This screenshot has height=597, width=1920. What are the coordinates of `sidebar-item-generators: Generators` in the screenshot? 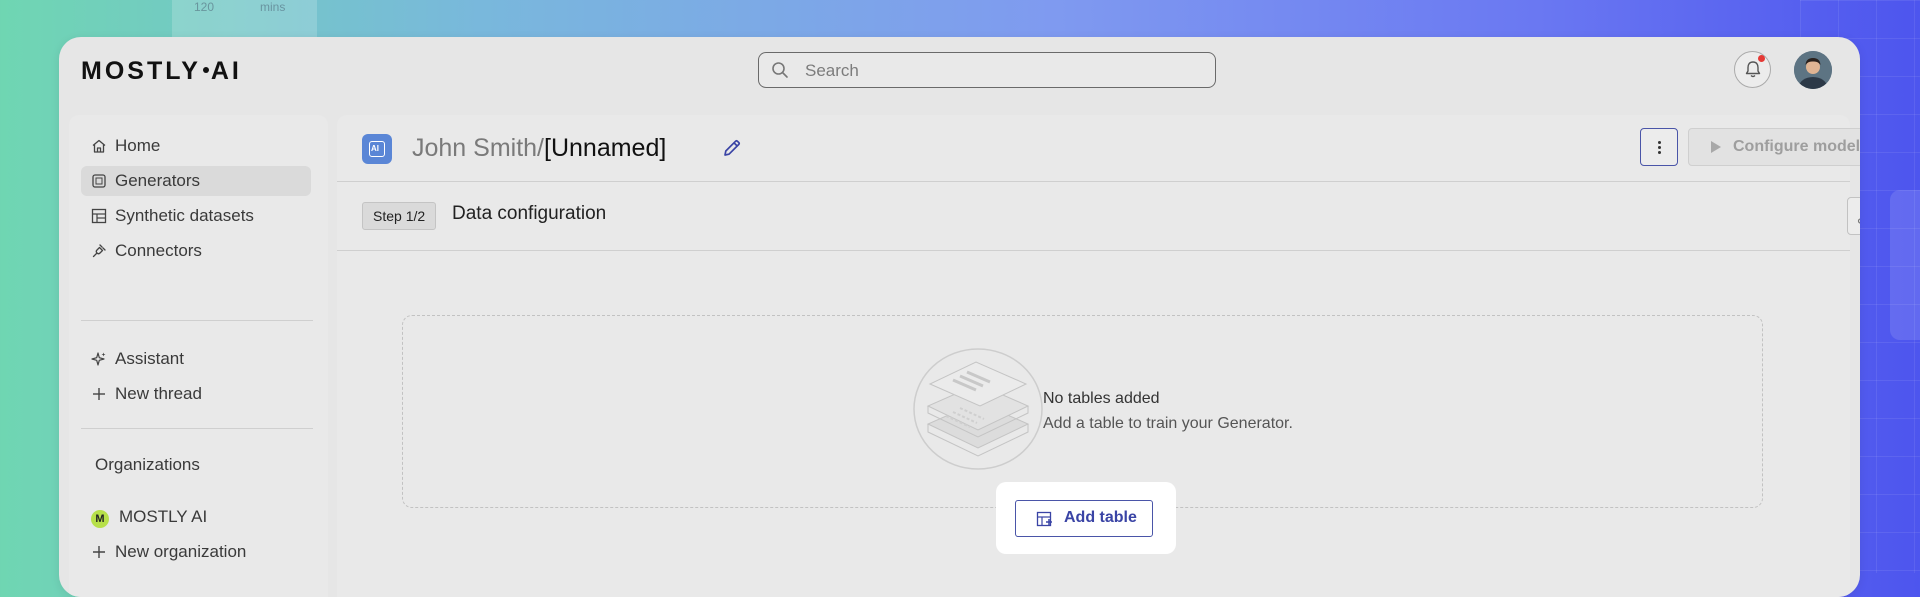 It's located at (196, 181).